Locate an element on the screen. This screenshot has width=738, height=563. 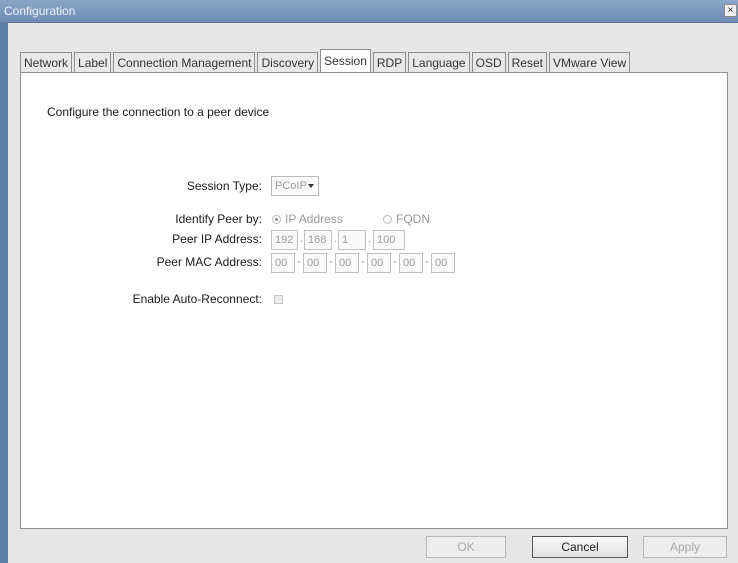
peer-mac-byte-1: 00 is located at coordinates (283, 263).